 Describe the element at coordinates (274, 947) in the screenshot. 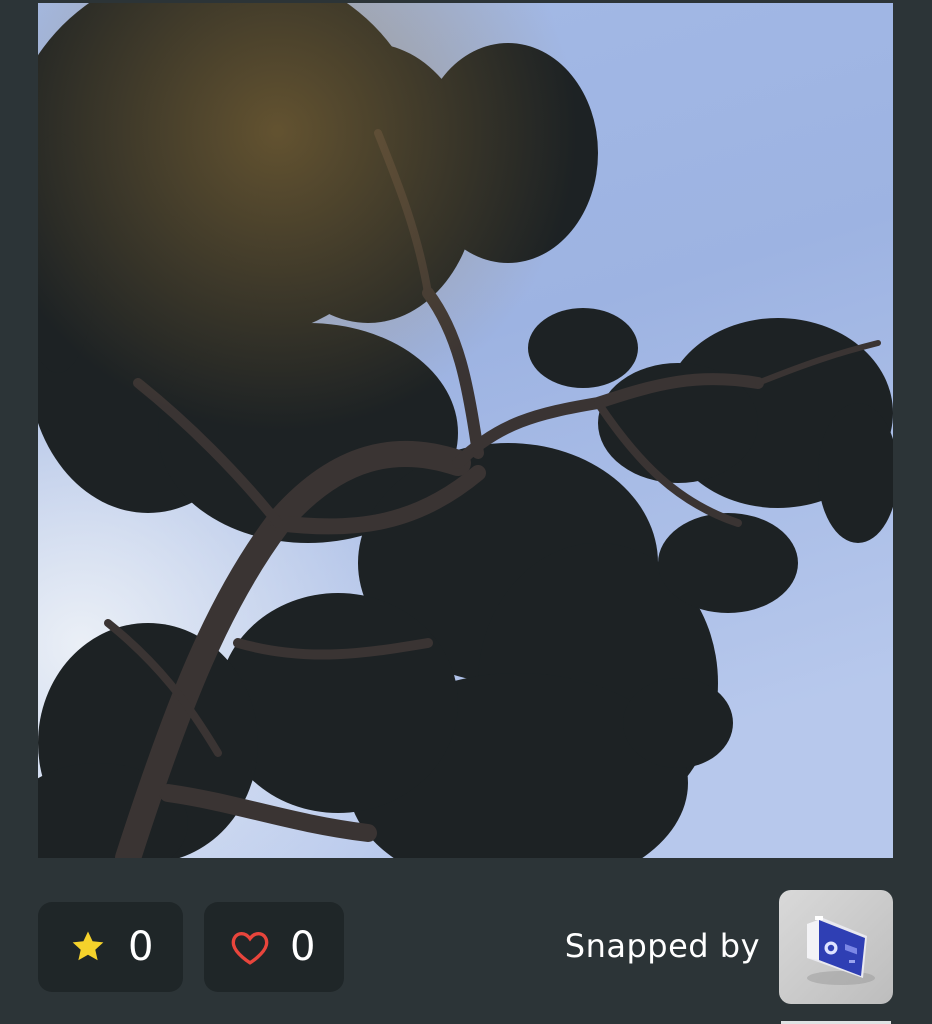

I see `like-count-button: 0` at that location.